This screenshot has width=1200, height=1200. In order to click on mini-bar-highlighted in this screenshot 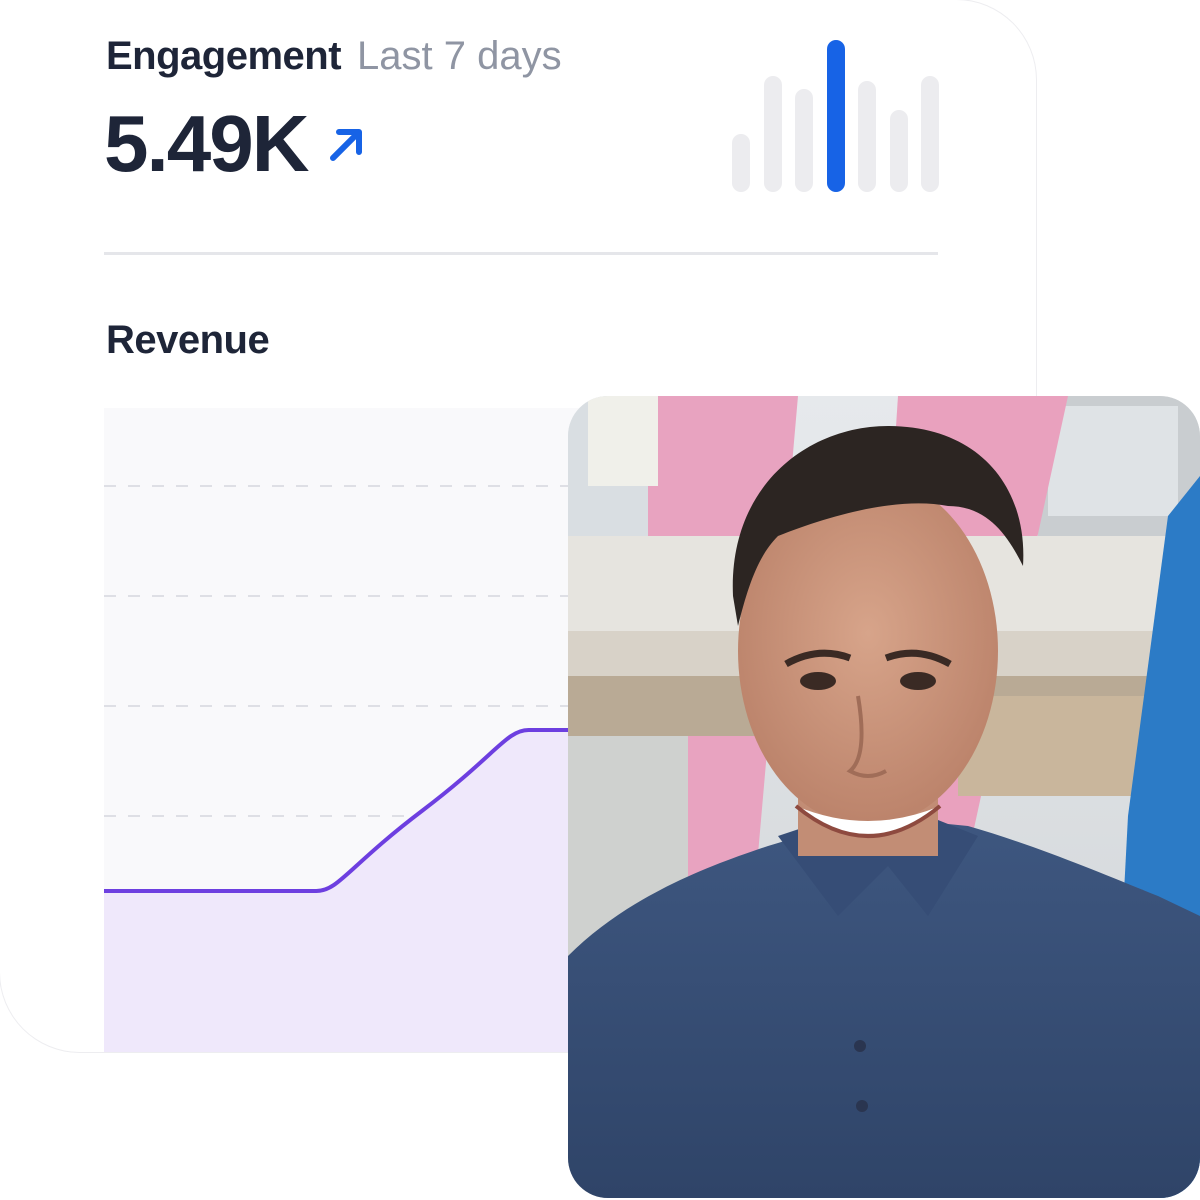, I will do `click(835, 116)`.